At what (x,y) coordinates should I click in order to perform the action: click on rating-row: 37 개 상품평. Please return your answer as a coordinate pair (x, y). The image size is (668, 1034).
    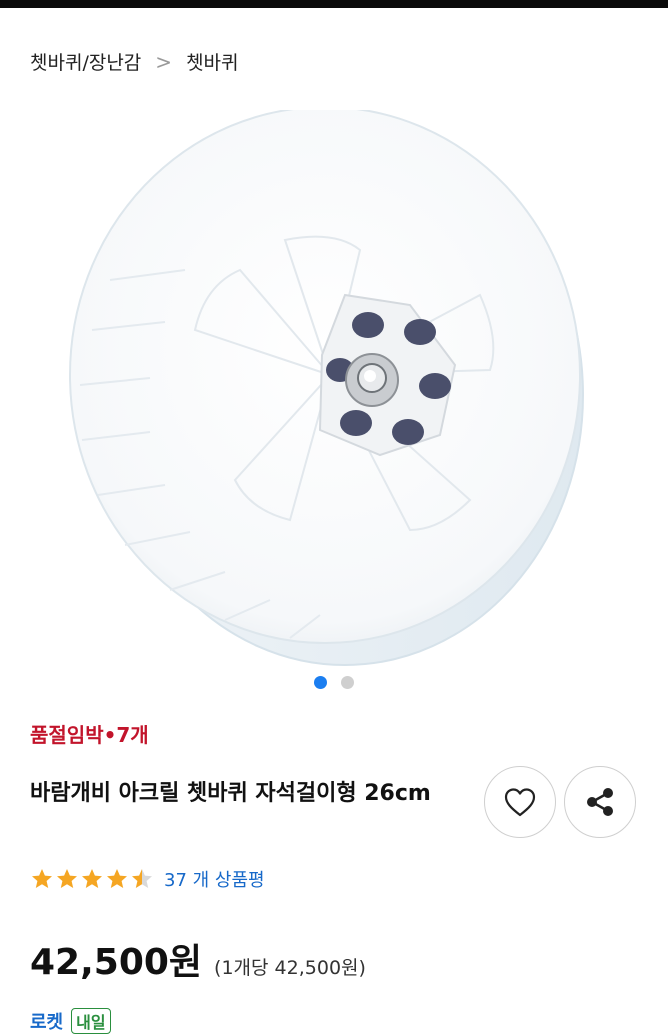
    Looking at the image, I should click on (147, 879).